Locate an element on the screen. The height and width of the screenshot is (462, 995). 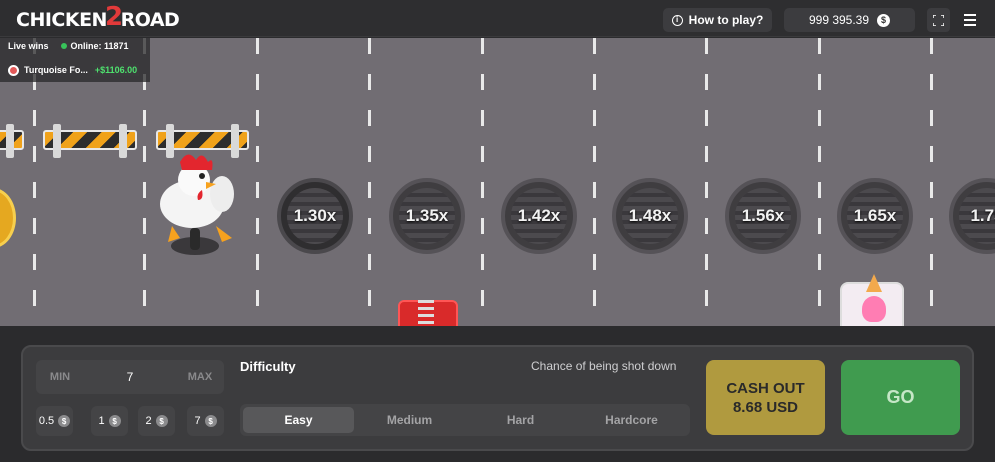
fire-truck is located at coordinates (428, 313).